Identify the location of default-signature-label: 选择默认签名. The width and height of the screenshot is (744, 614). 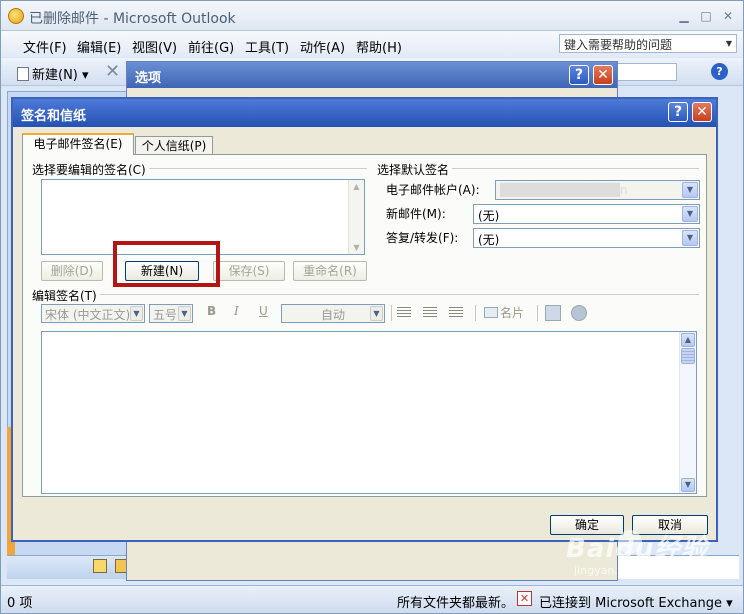
(415, 169).